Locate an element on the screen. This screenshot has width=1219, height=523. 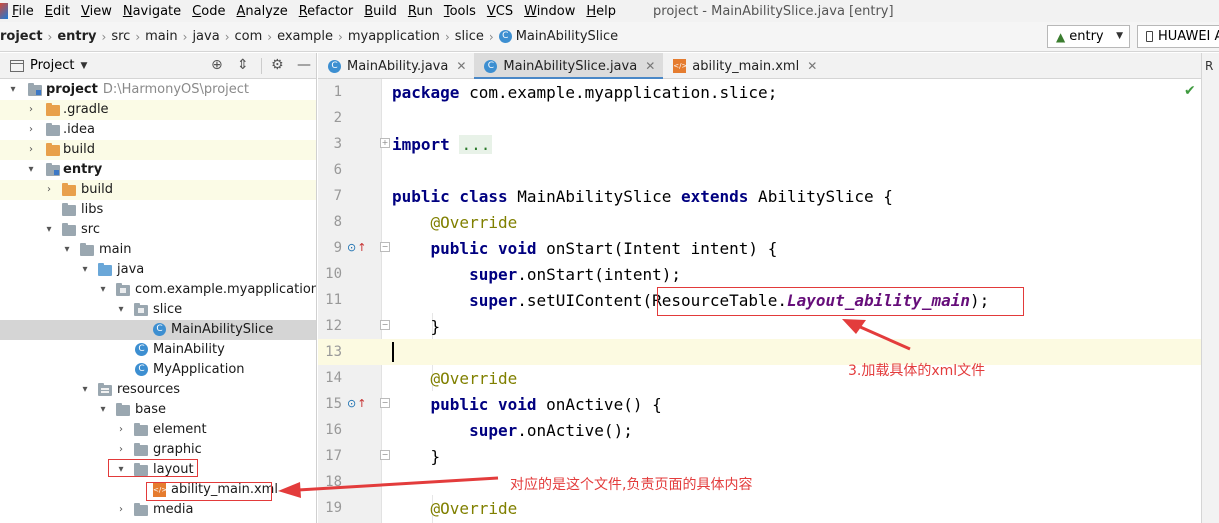
breadcrumb-project: roject is located at coordinates (21, 36).